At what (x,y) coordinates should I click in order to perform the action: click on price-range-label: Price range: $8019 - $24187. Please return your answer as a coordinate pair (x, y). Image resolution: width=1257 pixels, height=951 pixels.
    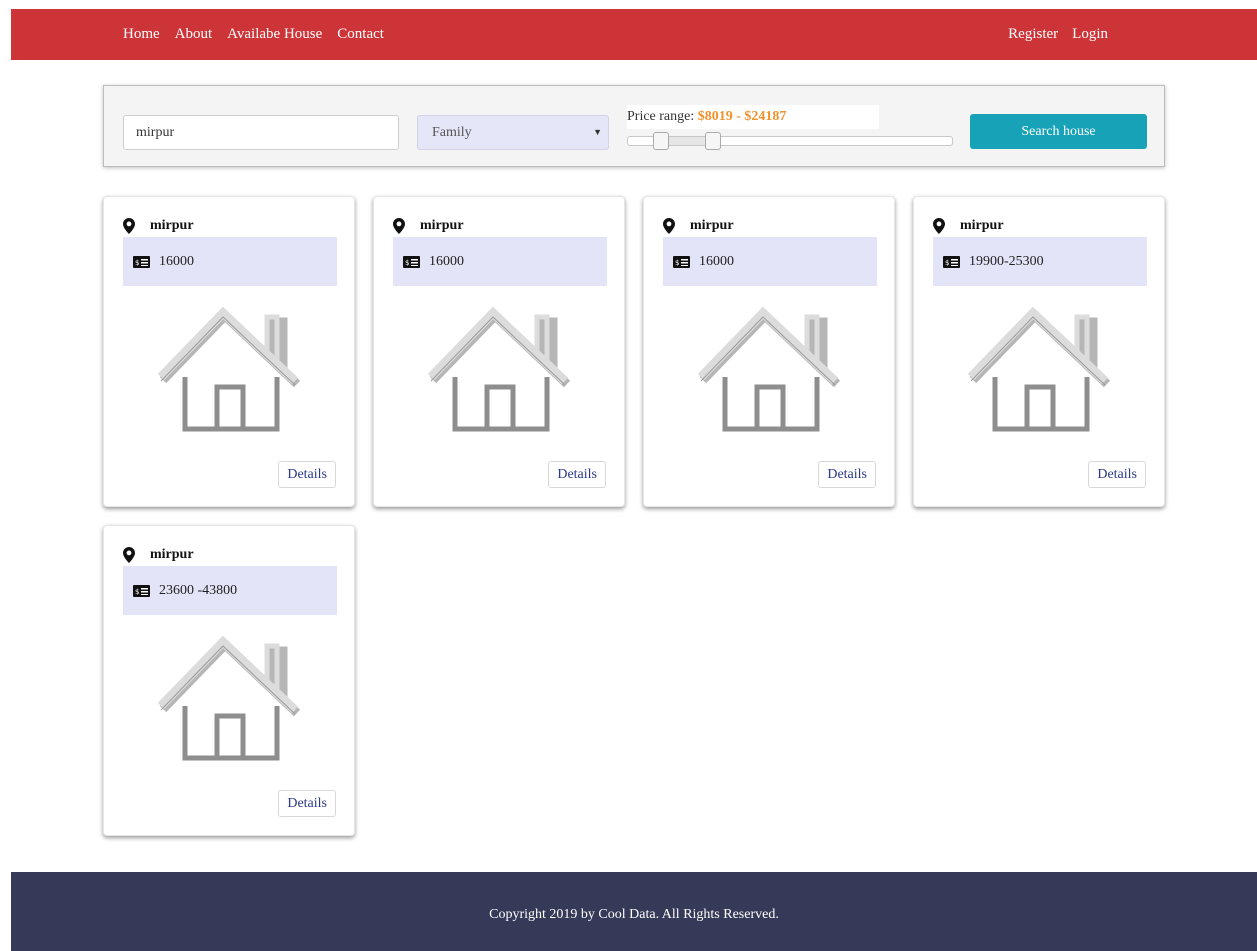
    Looking at the image, I should click on (753, 117).